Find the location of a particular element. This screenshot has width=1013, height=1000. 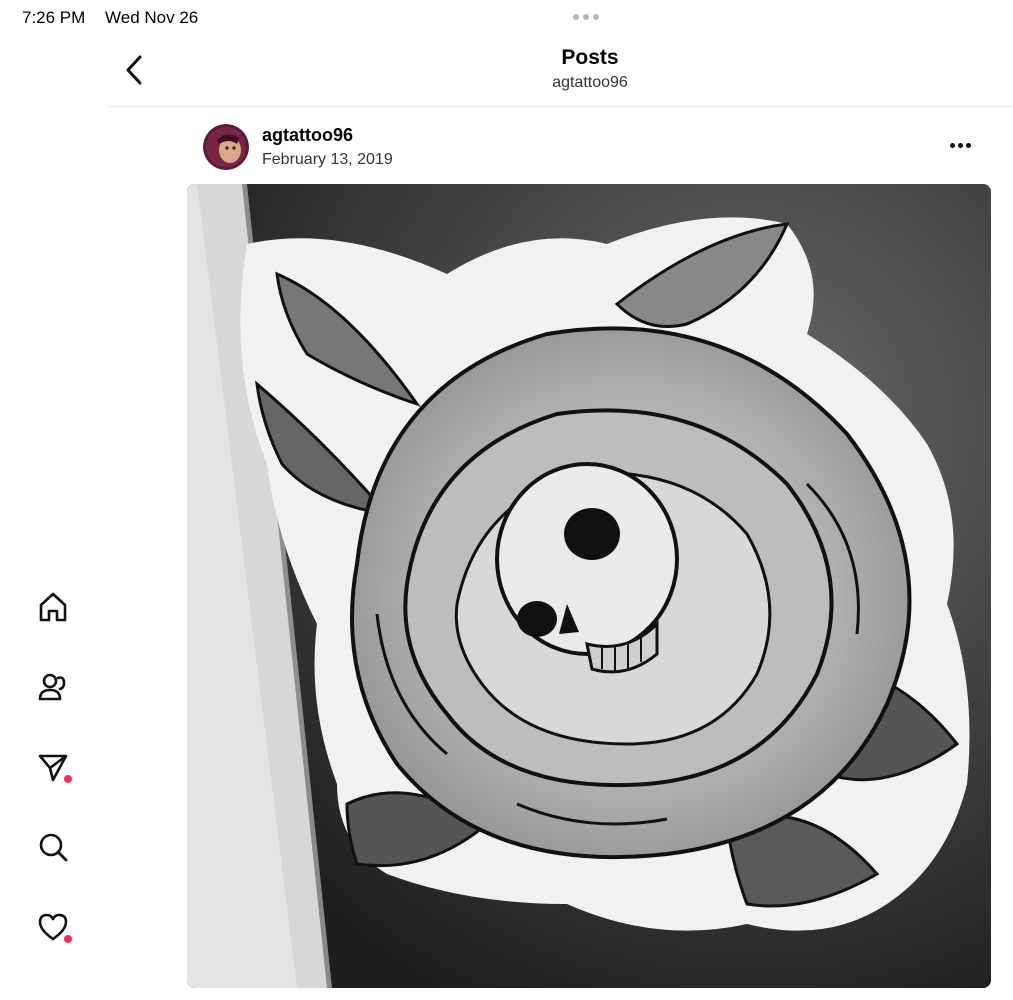

header-divider is located at coordinates (560, 106).